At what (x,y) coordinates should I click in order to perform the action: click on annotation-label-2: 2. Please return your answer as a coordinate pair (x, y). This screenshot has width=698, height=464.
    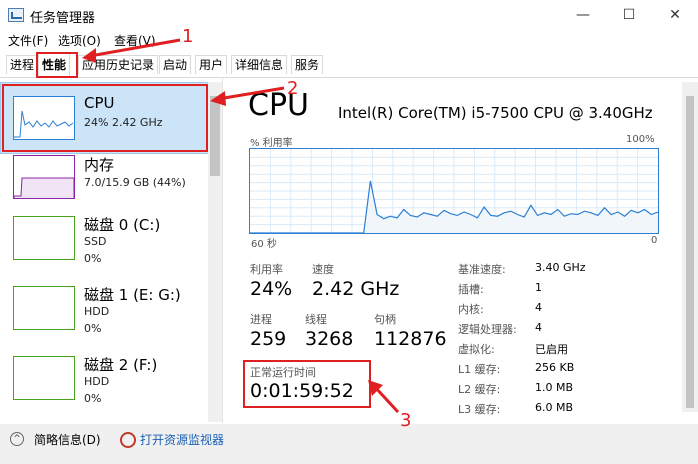
    Looking at the image, I should click on (293, 88).